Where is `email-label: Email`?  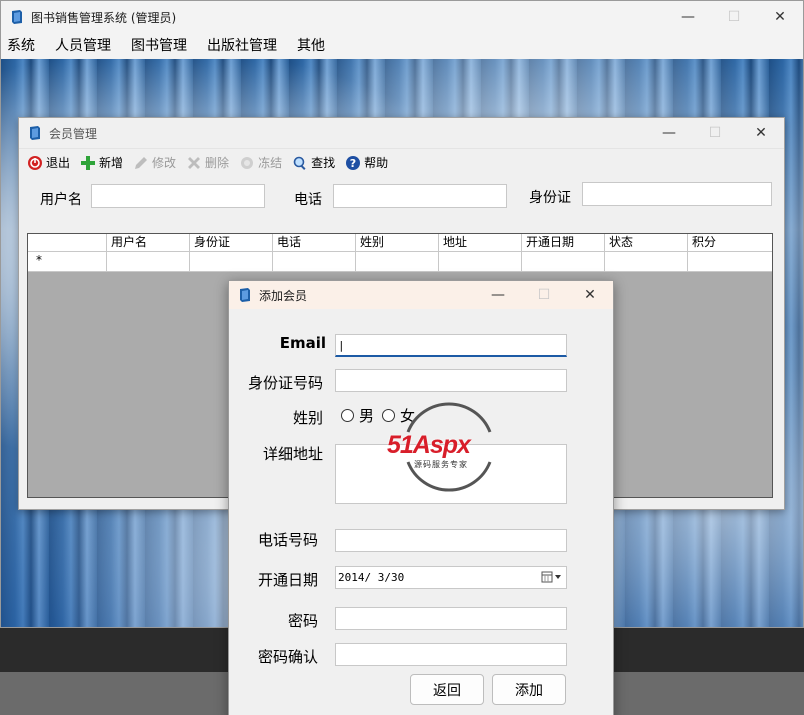
email-label: Email is located at coordinates (302, 343).